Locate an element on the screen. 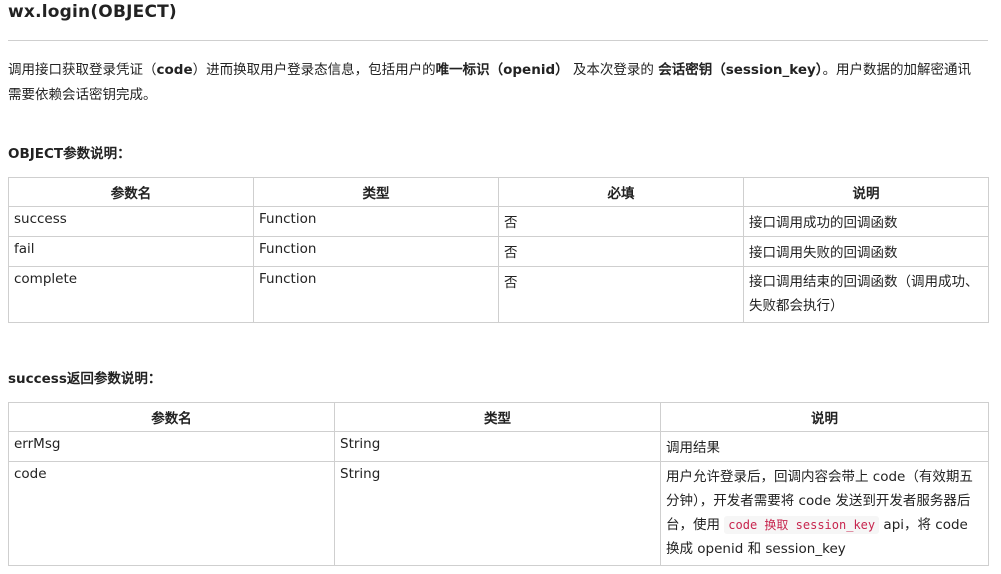  success-heading-bold: success is located at coordinates (37, 379).